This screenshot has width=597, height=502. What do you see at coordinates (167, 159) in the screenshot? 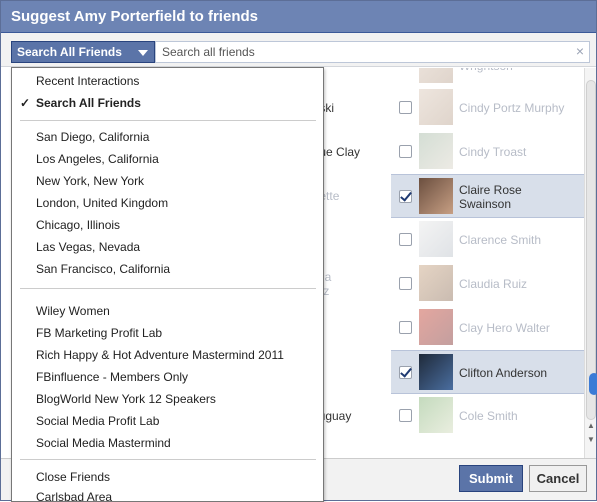
I see `menu-item-location: Los Angeles, California` at bounding box center [167, 159].